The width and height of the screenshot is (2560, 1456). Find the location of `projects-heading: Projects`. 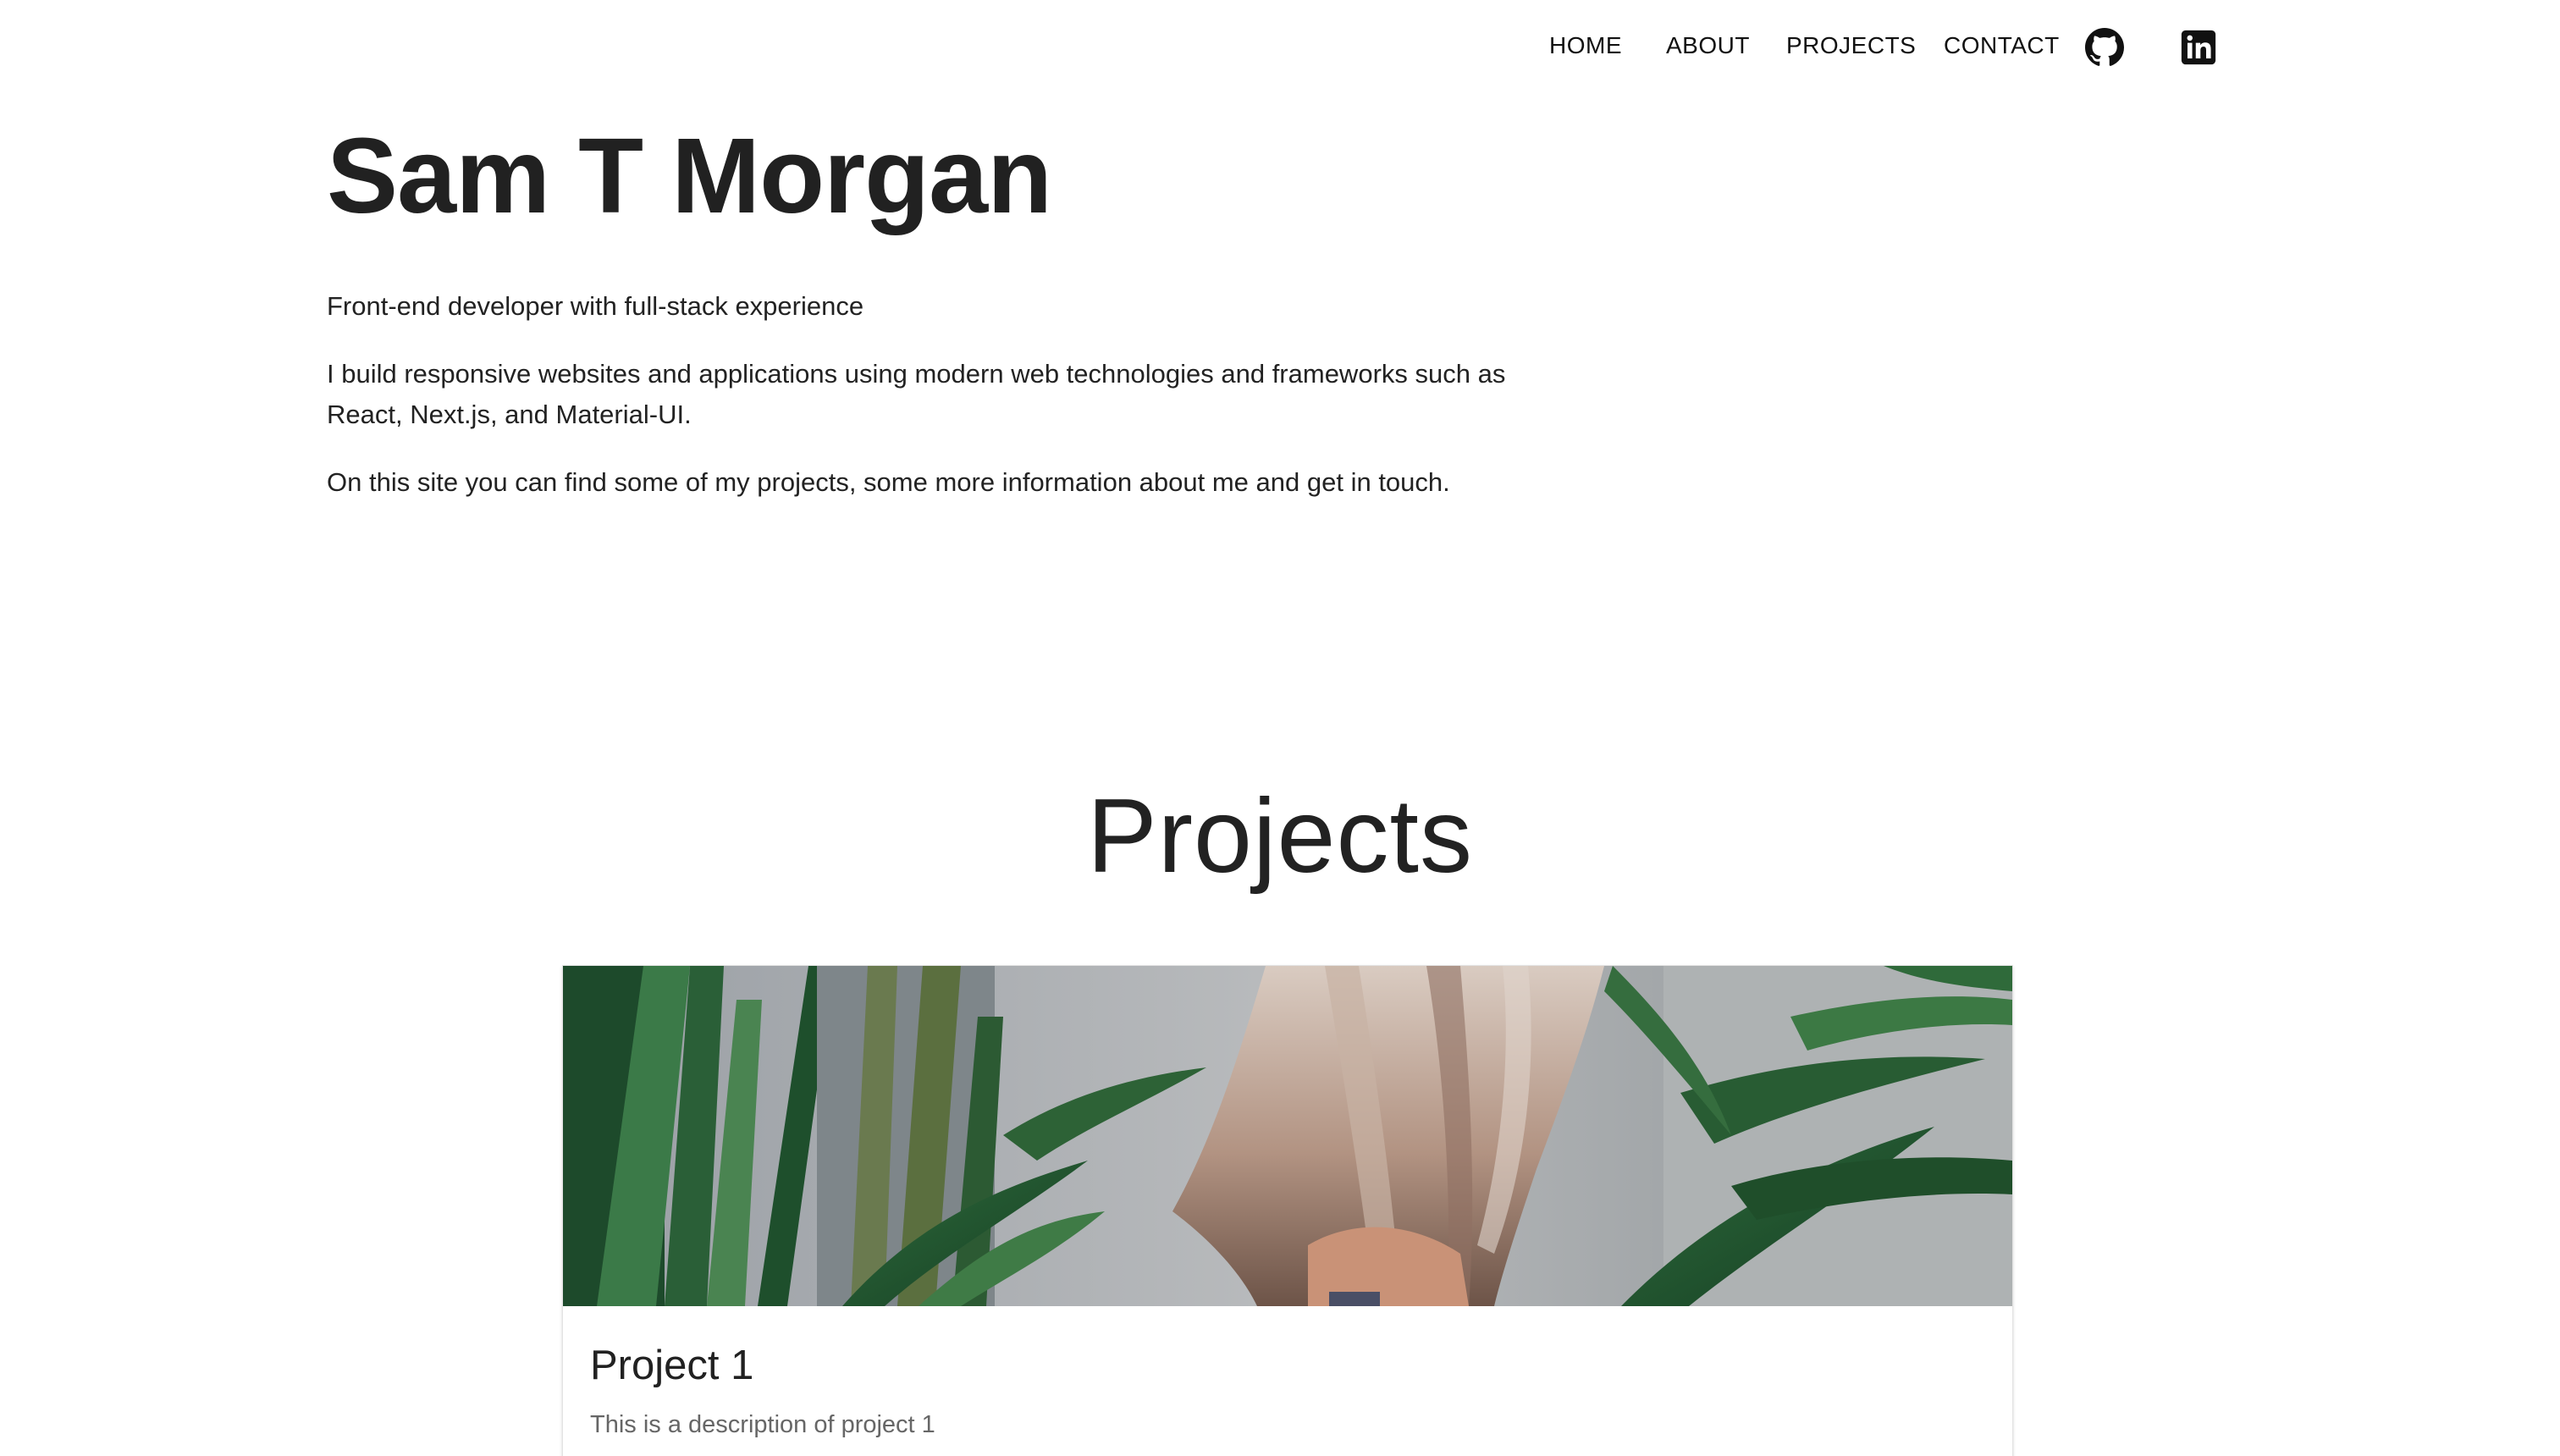

projects-heading: Projects is located at coordinates (1280, 836).